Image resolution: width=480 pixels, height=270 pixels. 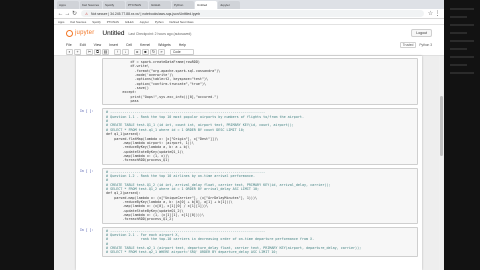 I want to click on code-line: pass, so click(x=122, y=101).